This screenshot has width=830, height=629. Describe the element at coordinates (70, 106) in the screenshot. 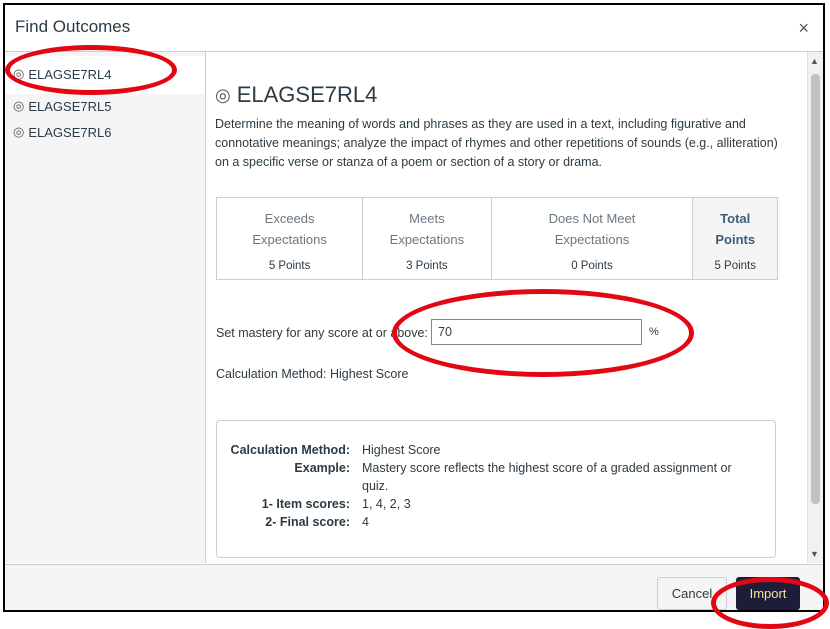

I see `sidebar-item-label: ELAGSE7RL5` at that location.